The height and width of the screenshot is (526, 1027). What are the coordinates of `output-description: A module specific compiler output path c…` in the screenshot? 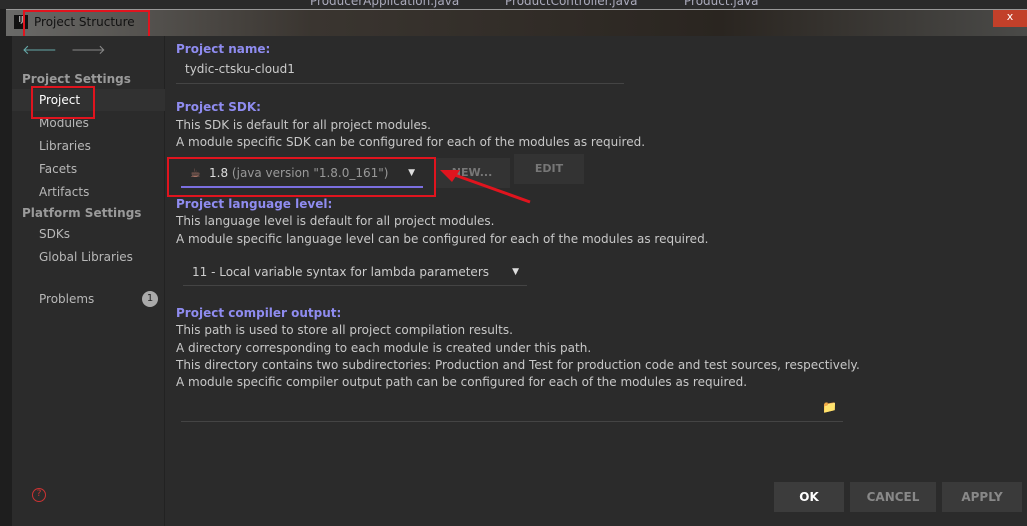 It's located at (462, 382).